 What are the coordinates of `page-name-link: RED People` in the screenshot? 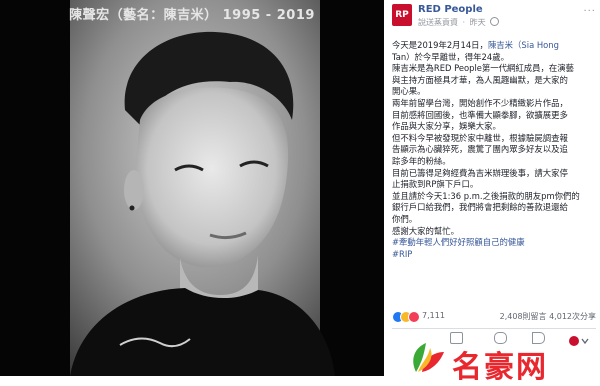 It's located at (450, 9).